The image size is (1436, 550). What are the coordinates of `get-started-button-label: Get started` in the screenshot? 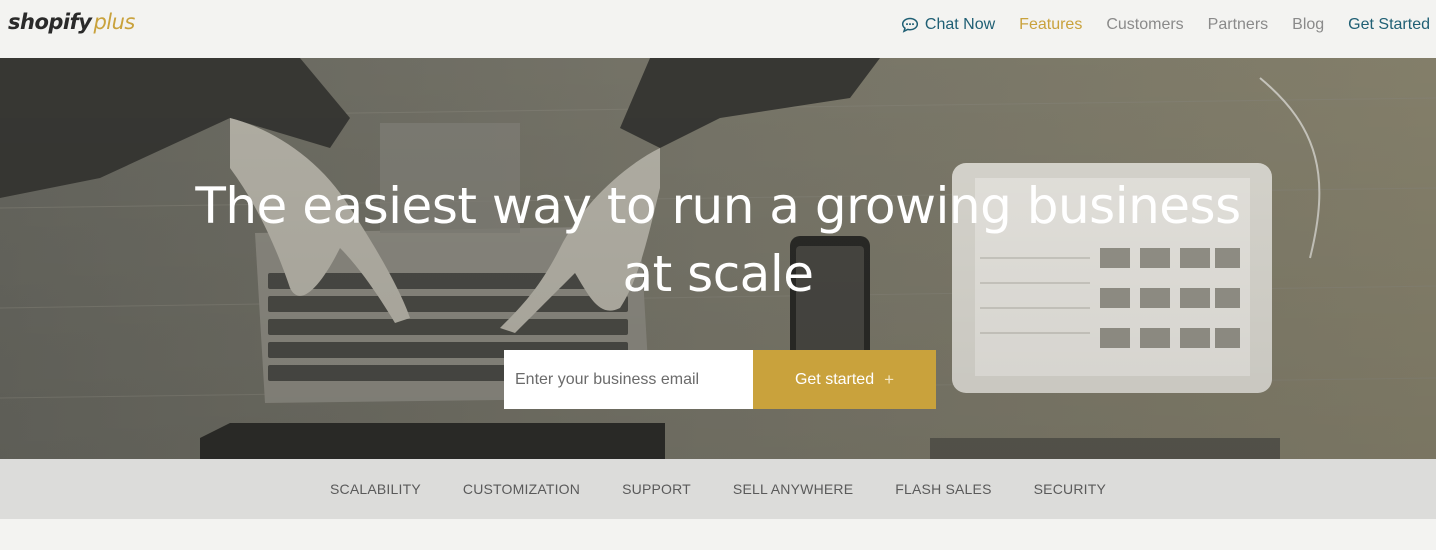 It's located at (834, 379).